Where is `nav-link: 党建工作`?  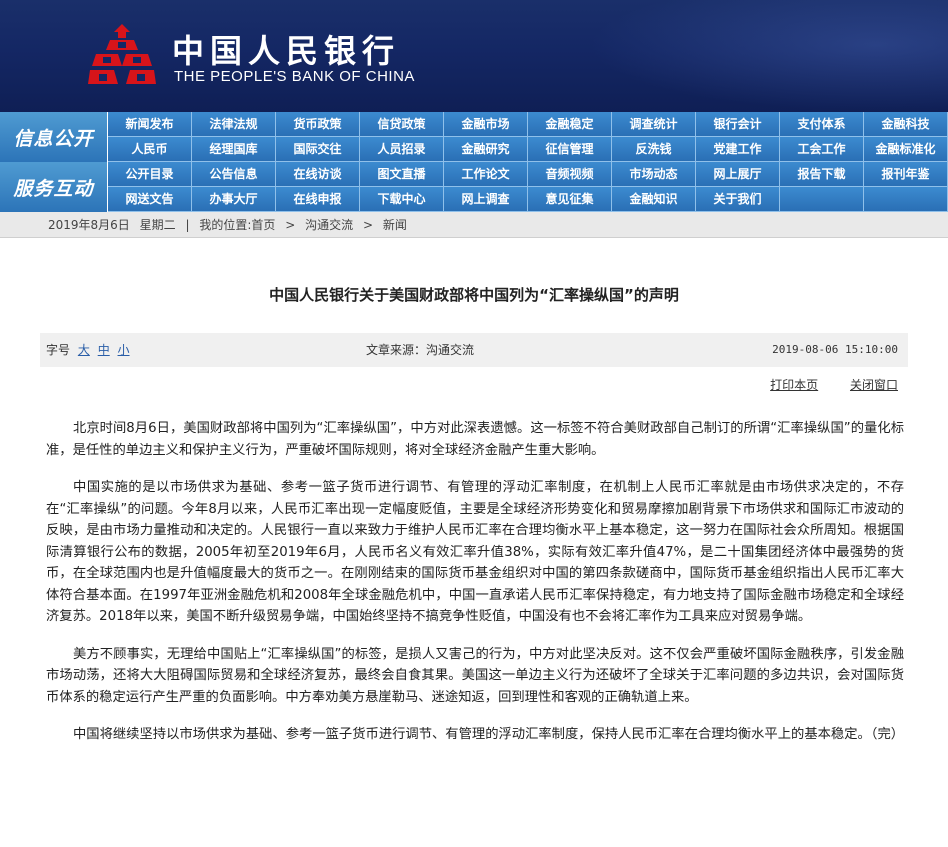 nav-link: 党建工作 is located at coordinates (738, 149).